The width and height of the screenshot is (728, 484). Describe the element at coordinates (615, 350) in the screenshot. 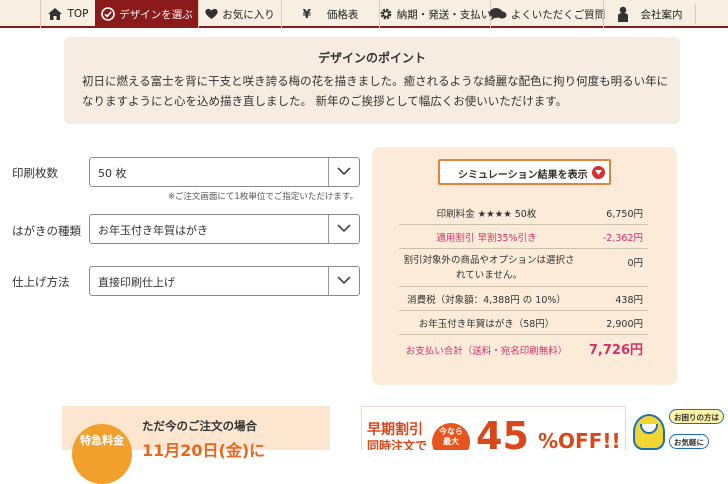

I see `sim-row-value: 7,726円` at that location.